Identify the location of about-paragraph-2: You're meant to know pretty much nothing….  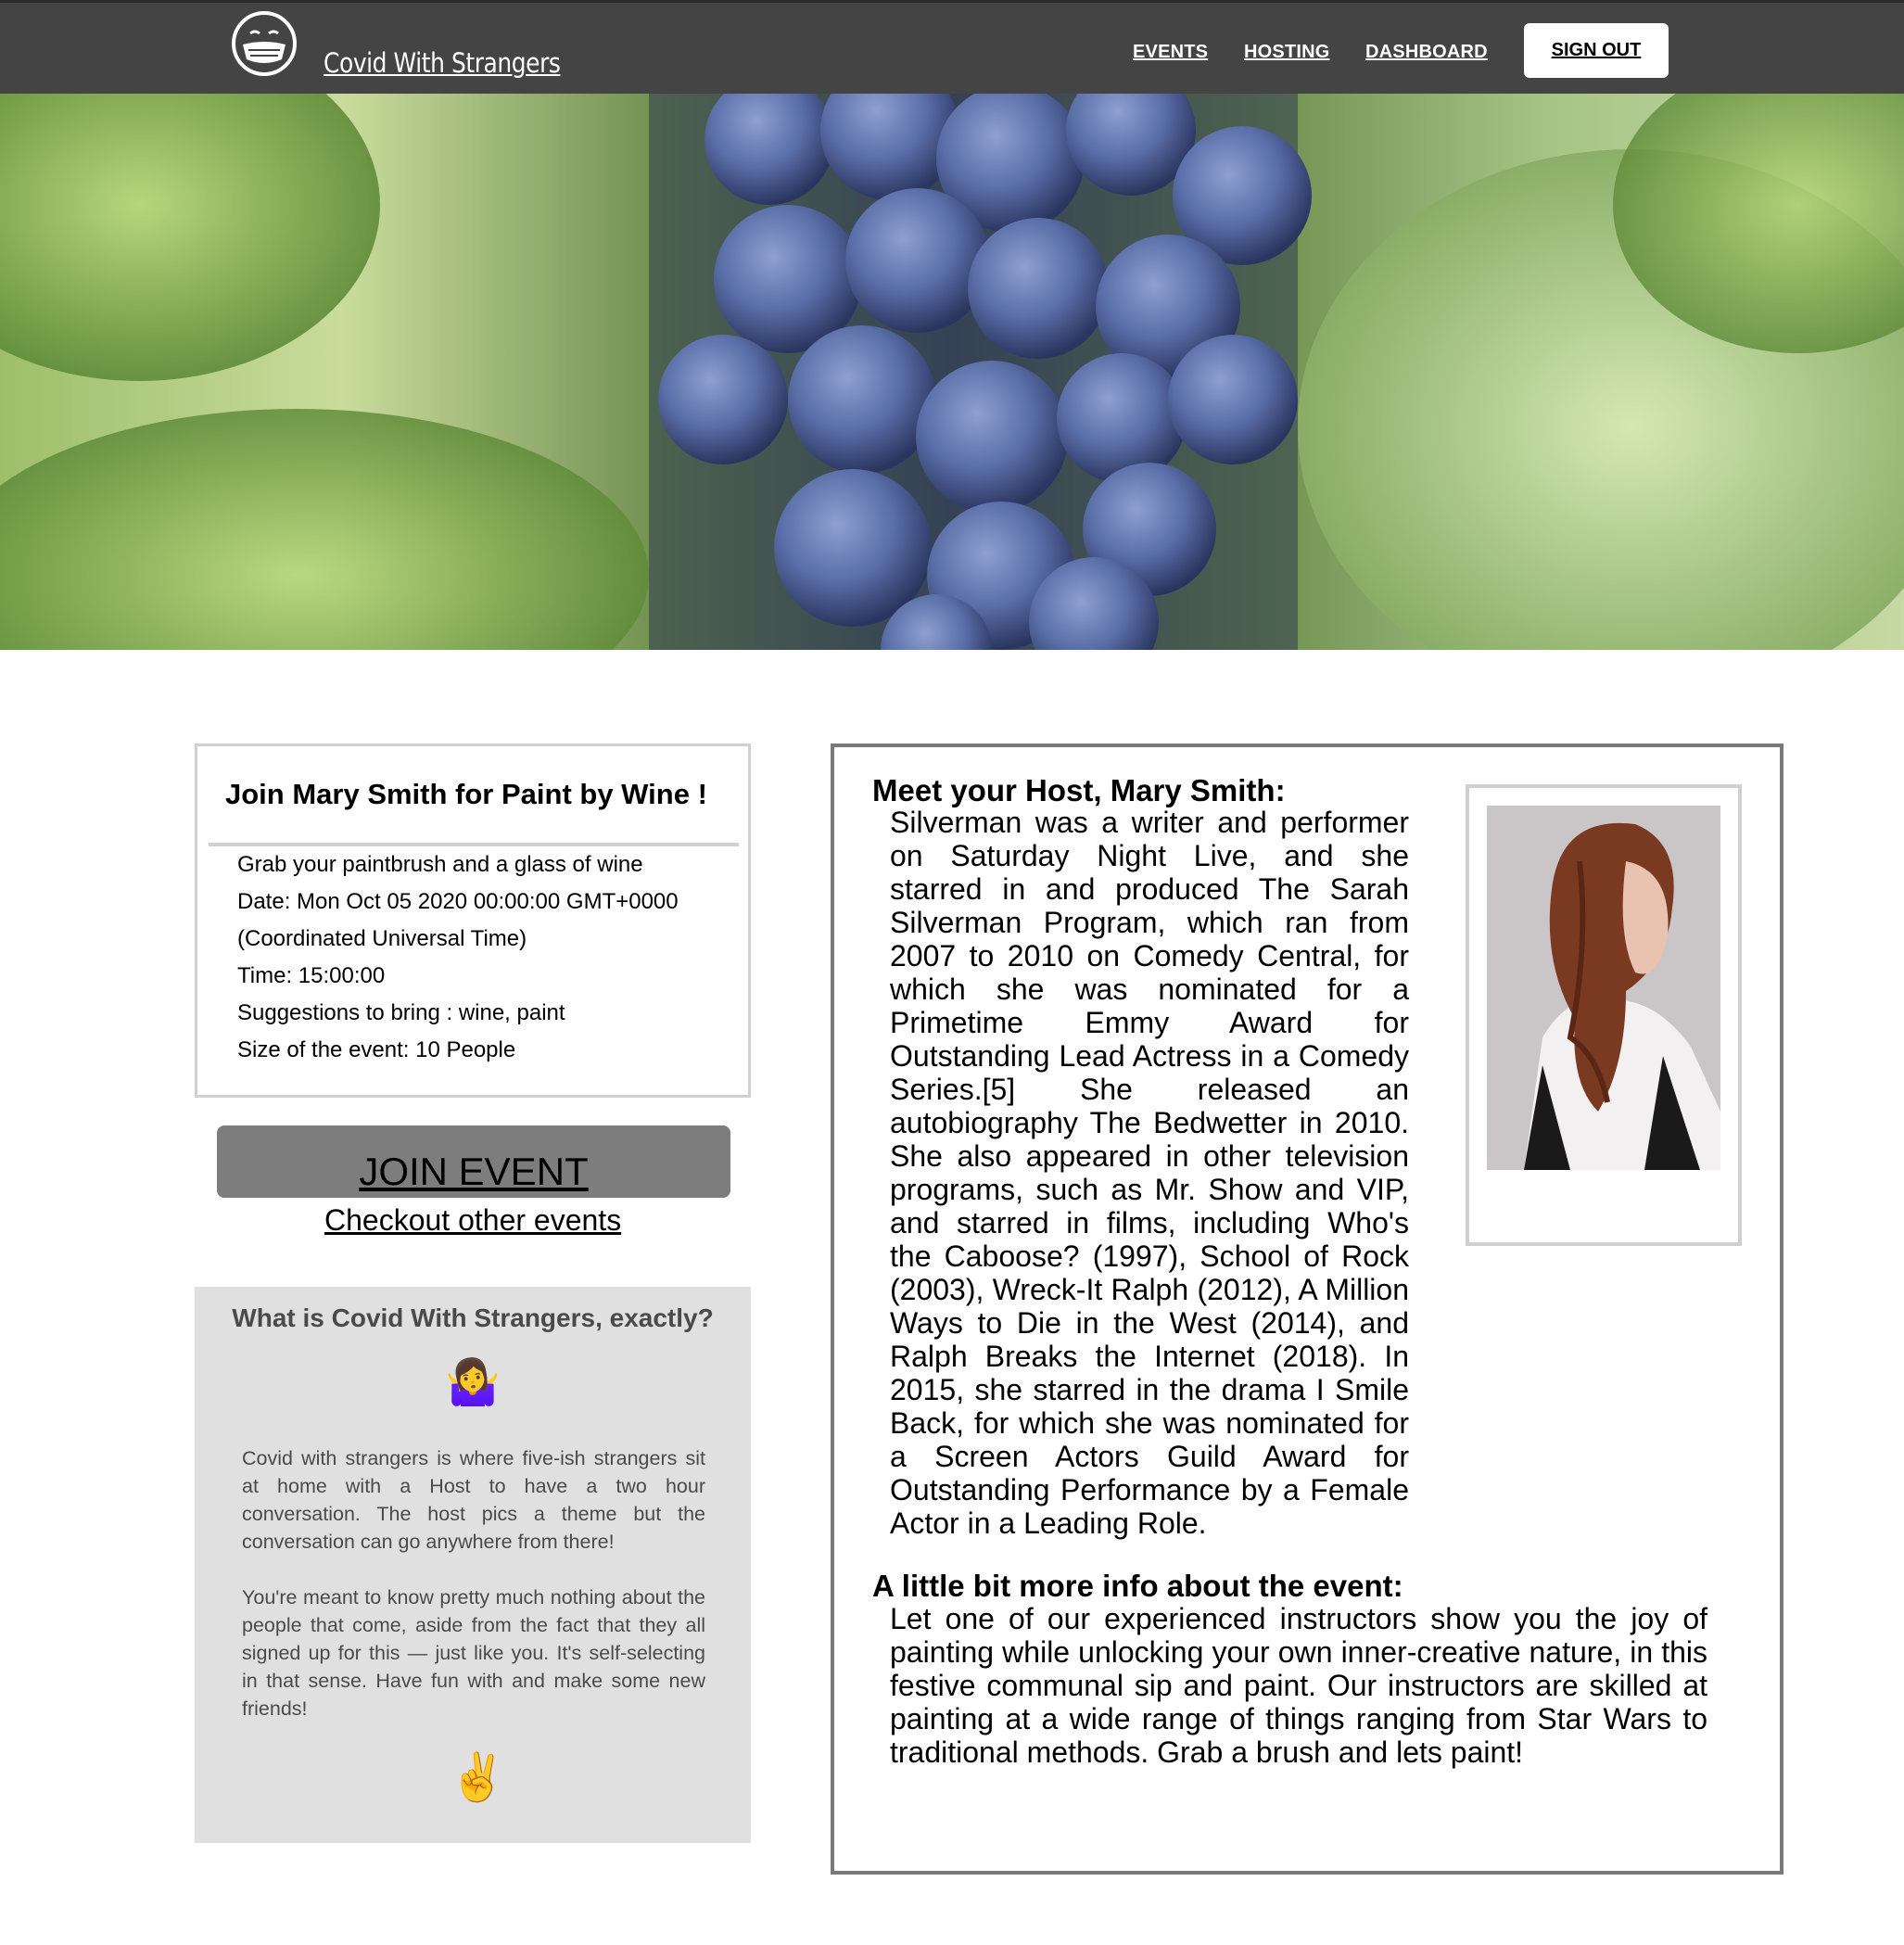
(473, 1653).